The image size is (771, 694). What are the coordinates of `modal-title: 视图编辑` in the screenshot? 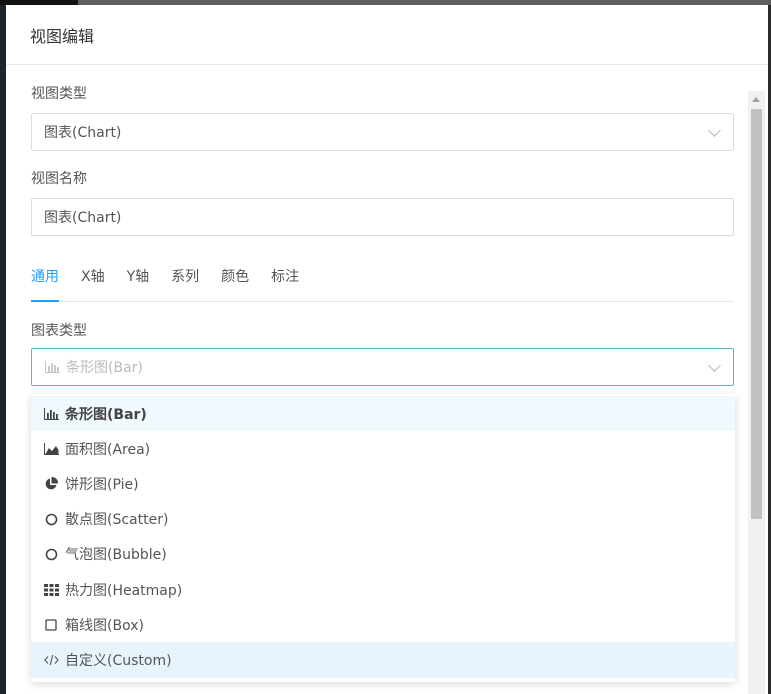 It's located at (62, 36).